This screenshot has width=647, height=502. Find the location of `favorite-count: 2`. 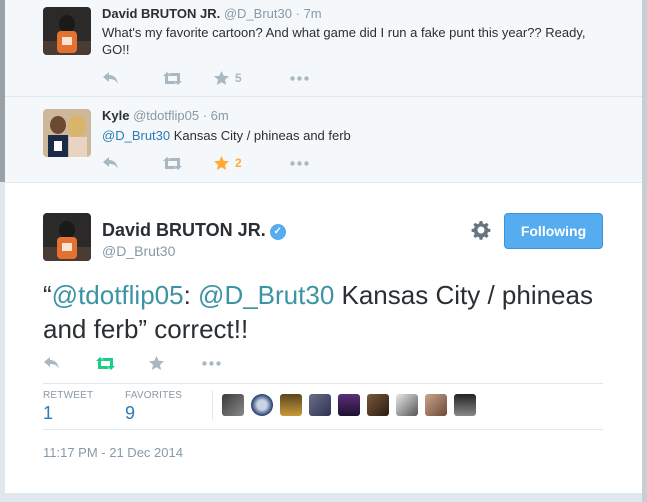

favorite-count: 2 is located at coordinates (238, 163).